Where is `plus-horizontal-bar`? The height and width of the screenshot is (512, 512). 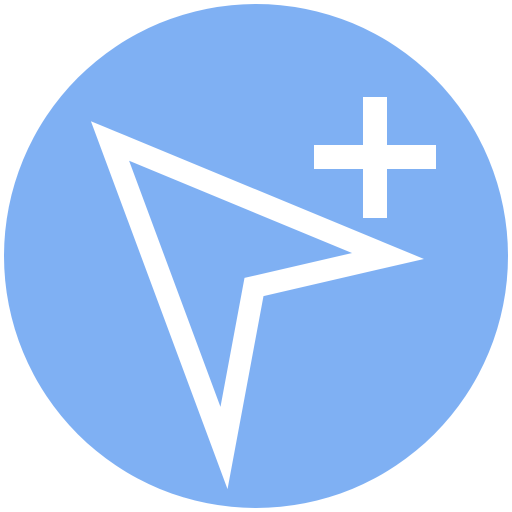
plus-horizontal-bar is located at coordinates (375, 157).